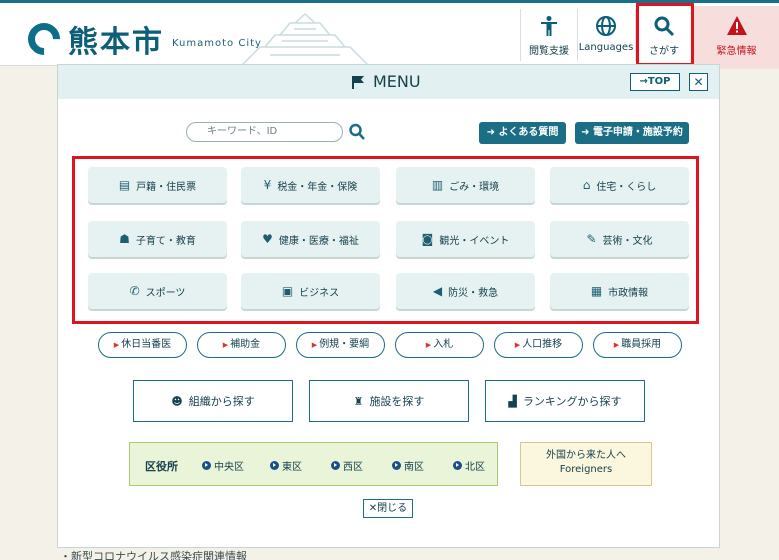 Image resolution: width=779 pixels, height=560 pixels. I want to click on category-arts-culture: ✎ 芸術・文化, so click(619, 239).